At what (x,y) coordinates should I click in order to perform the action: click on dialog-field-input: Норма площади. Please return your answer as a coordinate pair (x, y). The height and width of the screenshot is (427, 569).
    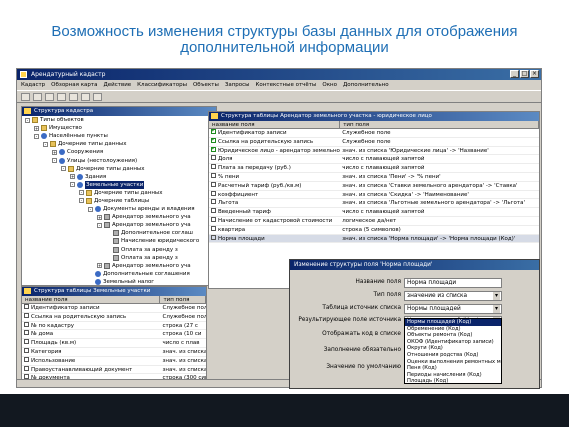
    Looking at the image, I should click on (453, 283).